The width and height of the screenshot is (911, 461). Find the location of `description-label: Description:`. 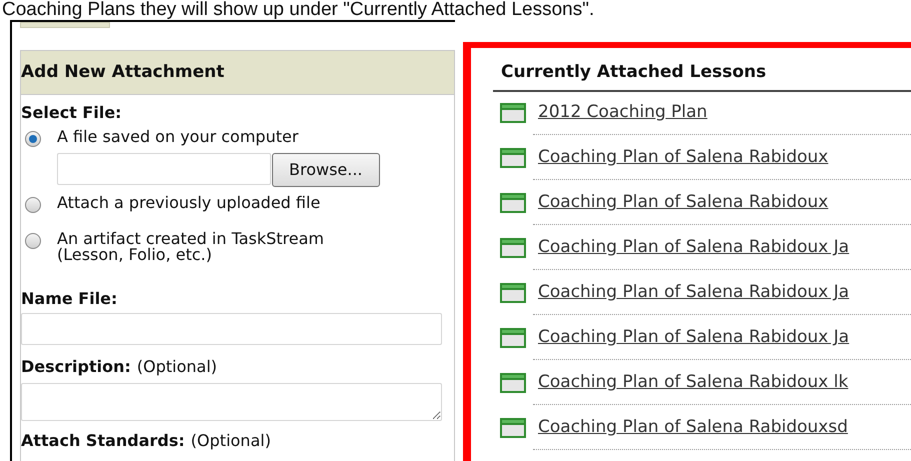

description-label: Description: is located at coordinates (76, 367).